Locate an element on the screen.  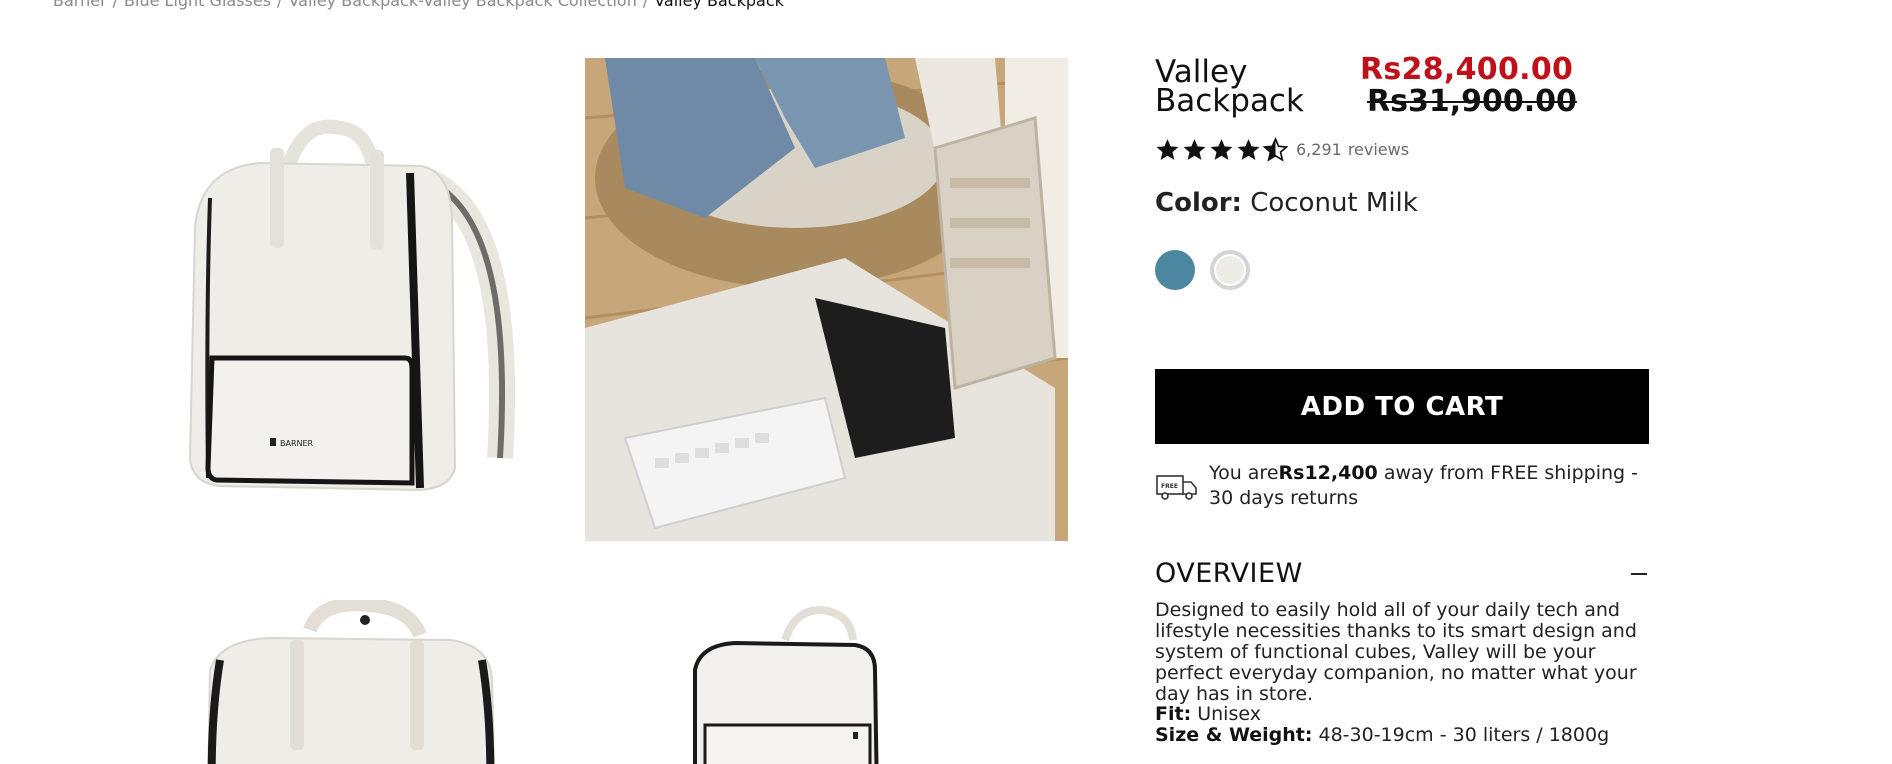
color-label: Color: is located at coordinates (1198, 203).